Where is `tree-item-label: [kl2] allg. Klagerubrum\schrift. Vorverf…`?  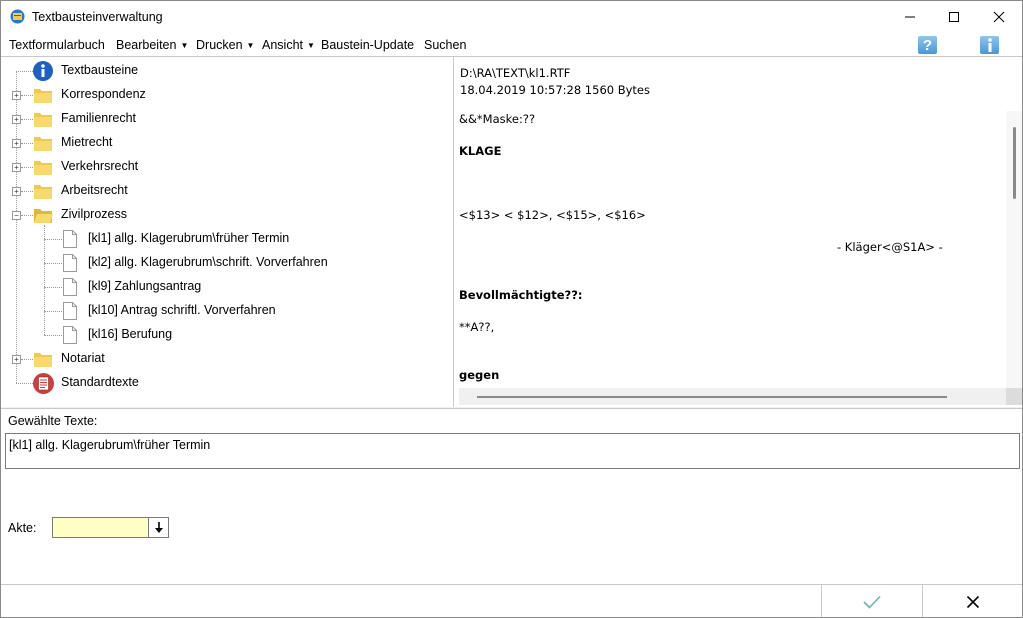 tree-item-label: [kl2] allg. Klagerubrum\schrift. Vorverf… is located at coordinates (208, 262).